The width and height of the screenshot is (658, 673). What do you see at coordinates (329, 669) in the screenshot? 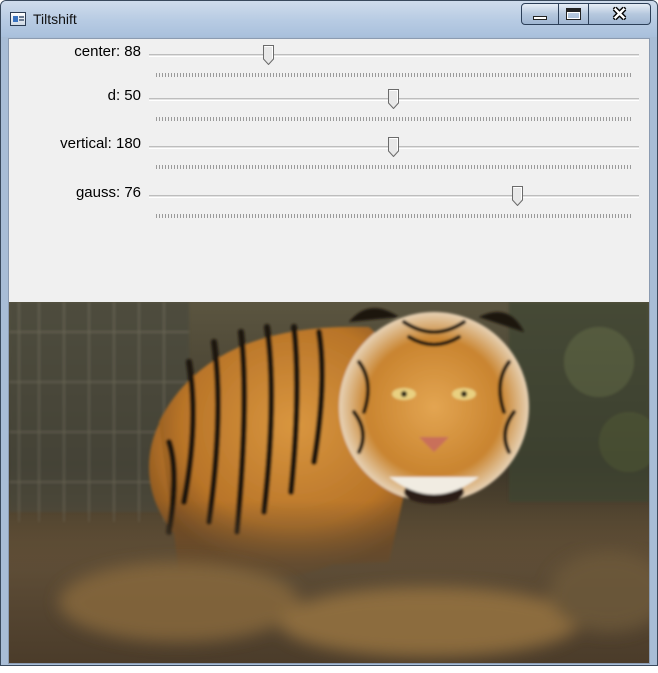
I see `bottom-strip` at bounding box center [329, 669].